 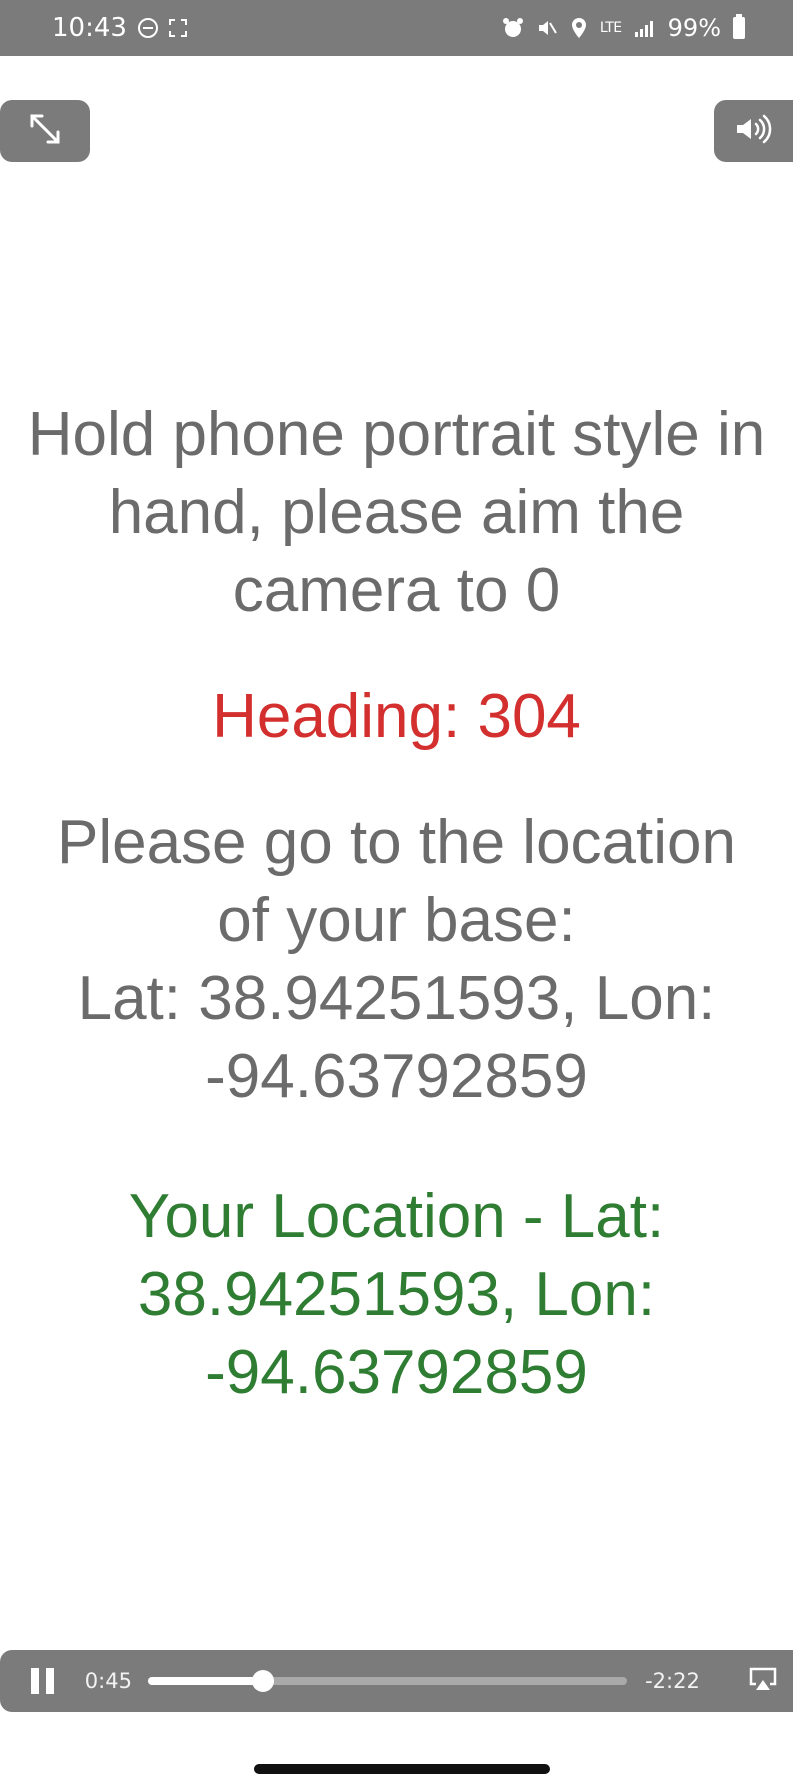 I want to click on expand-icon, so click(x=45, y=131).